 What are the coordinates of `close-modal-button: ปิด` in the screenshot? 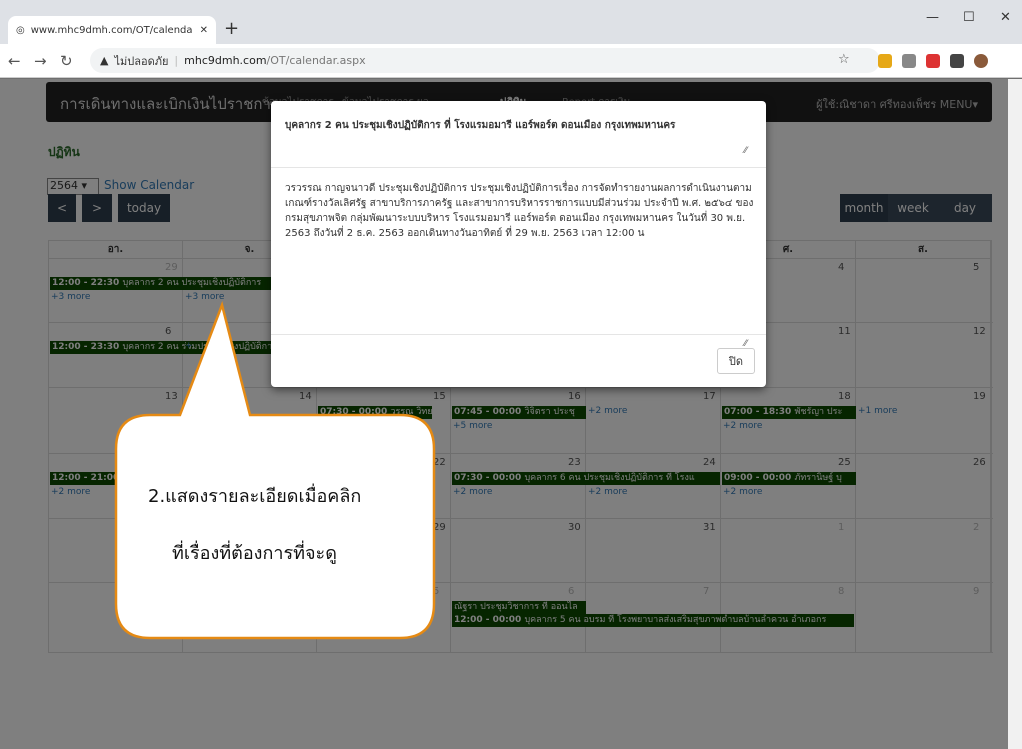 It's located at (736, 361).